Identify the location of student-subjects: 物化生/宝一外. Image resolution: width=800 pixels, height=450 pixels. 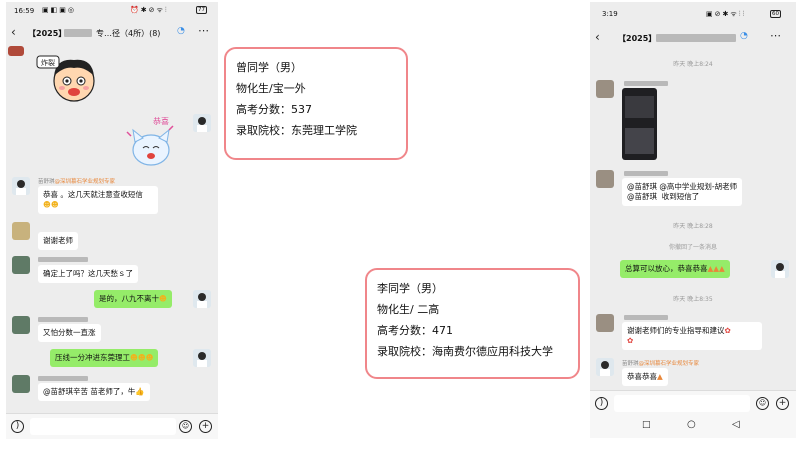
(271, 88).